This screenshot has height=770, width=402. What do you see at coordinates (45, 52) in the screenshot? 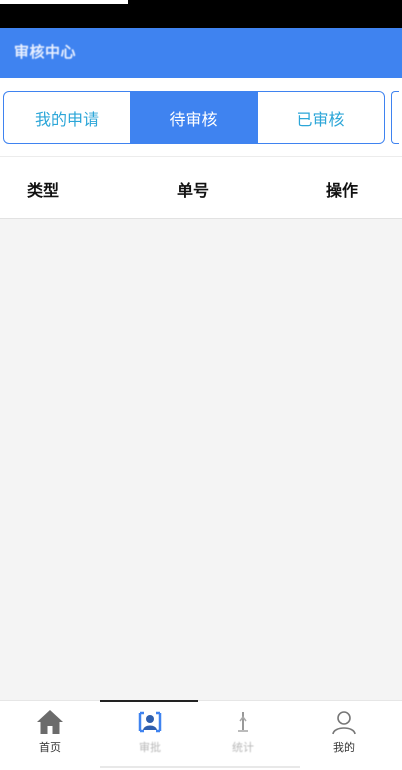
I see `page-title: 审核中心` at bounding box center [45, 52].